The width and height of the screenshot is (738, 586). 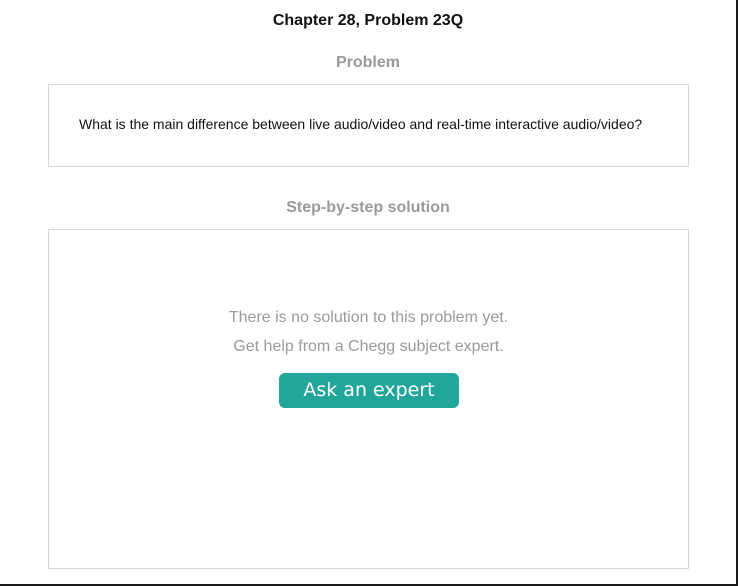 I want to click on ask-an-expert-button: Ask an expert, so click(x=369, y=390).